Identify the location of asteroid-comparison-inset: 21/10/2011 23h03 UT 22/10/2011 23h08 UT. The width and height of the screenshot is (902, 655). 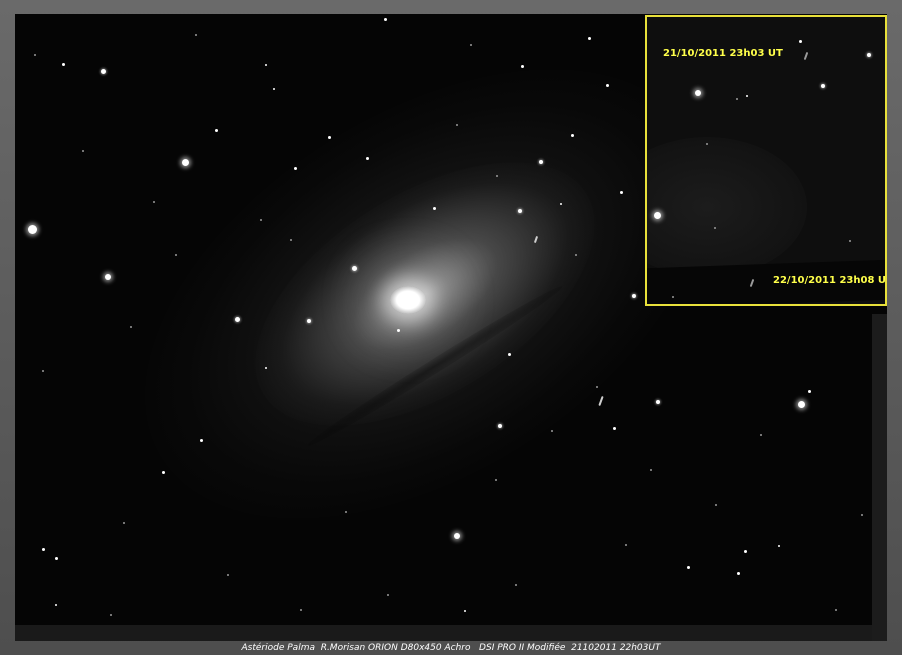
(766, 160).